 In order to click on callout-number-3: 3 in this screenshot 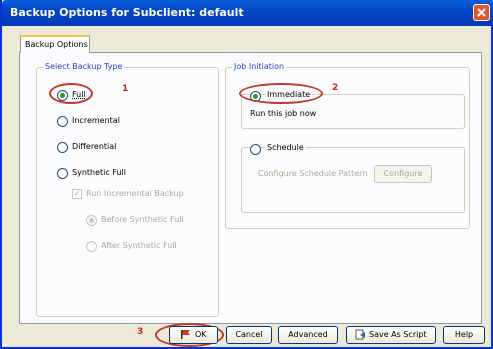, I will do `click(140, 332)`.